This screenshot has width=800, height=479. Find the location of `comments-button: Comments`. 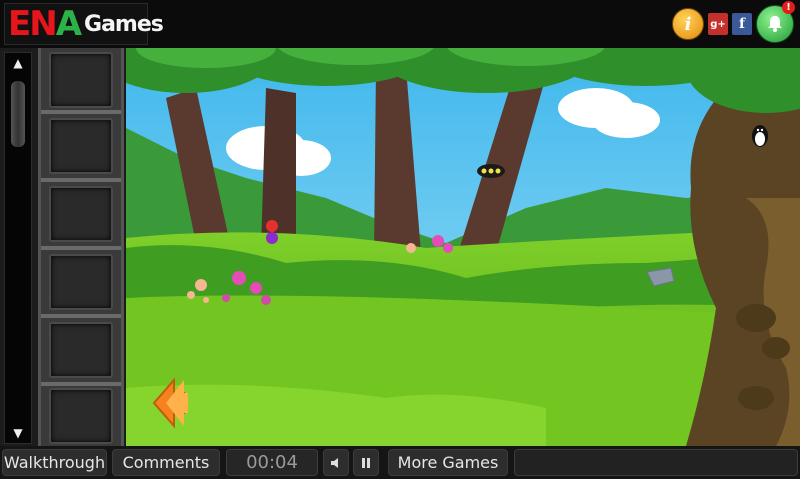

comments-button: Comments is located at coordinates (166, 462).